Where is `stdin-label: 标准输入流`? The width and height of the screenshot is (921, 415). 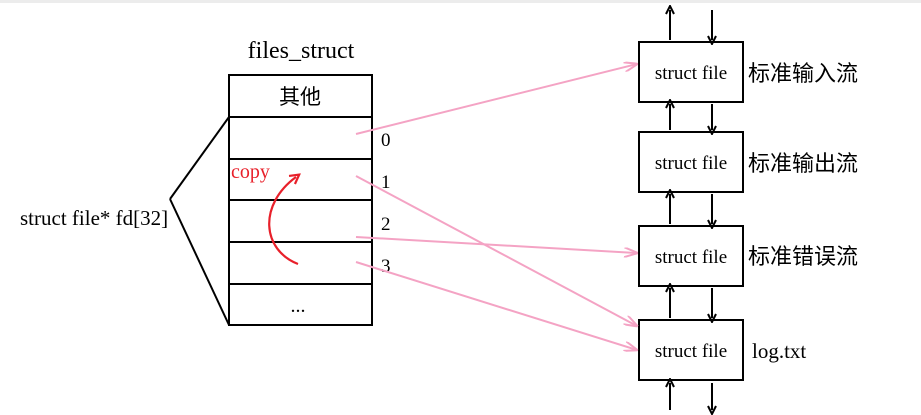 stdin-label: 标准输入流 is located at coordinates (803, 73).